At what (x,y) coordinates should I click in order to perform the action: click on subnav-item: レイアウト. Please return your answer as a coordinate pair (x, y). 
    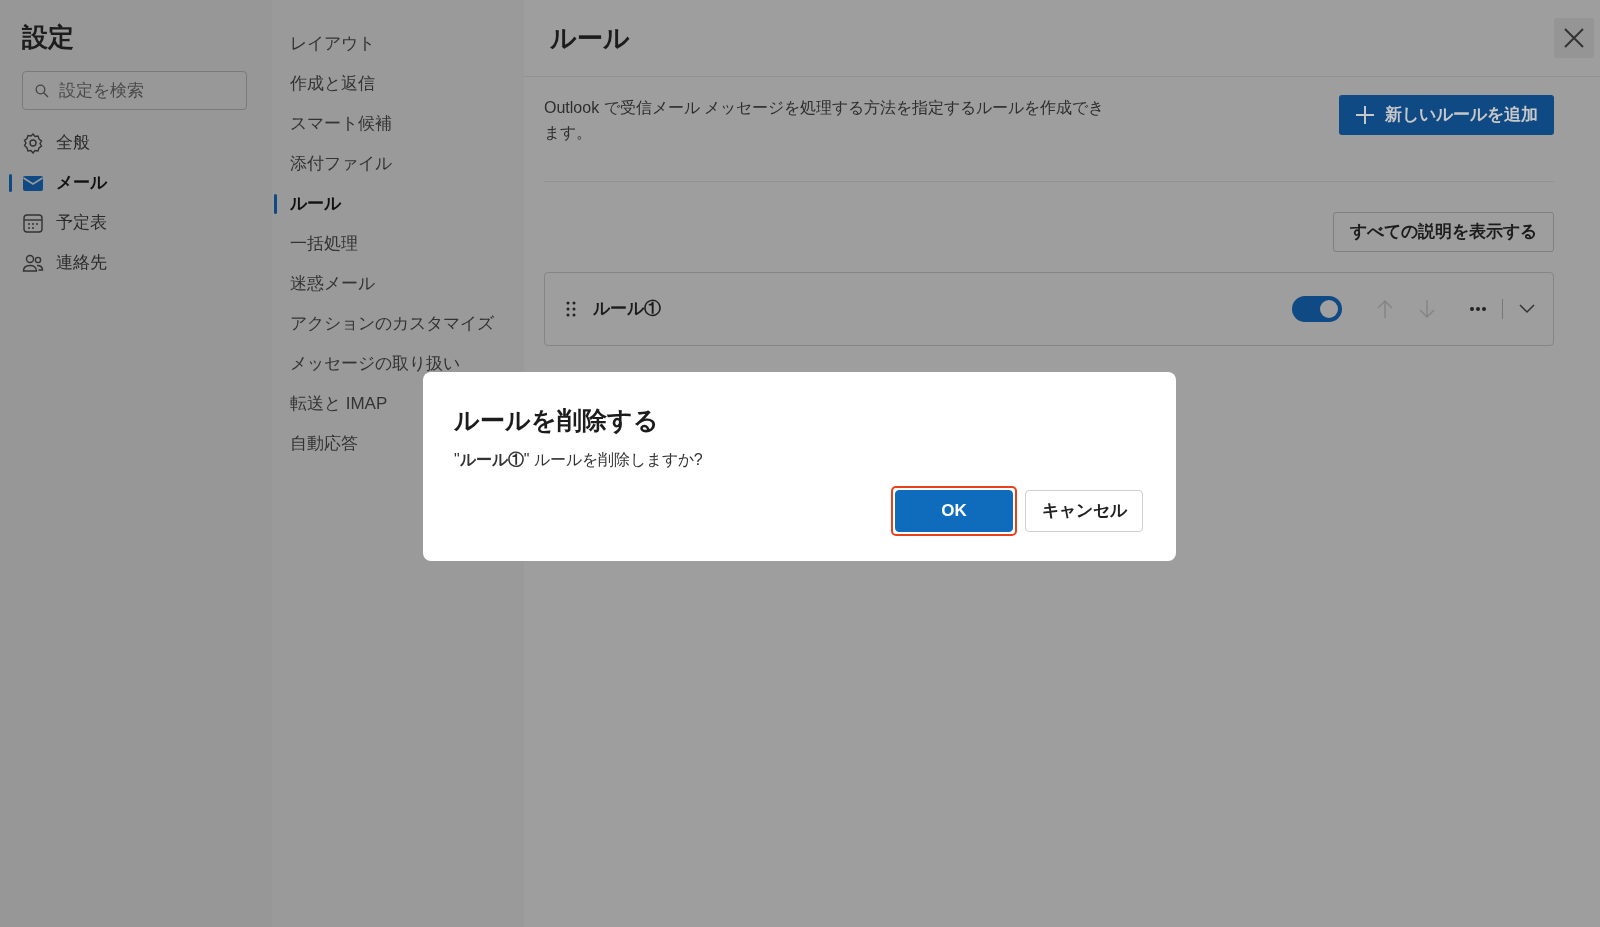
    Looking at the image, I should click on (332, 44).